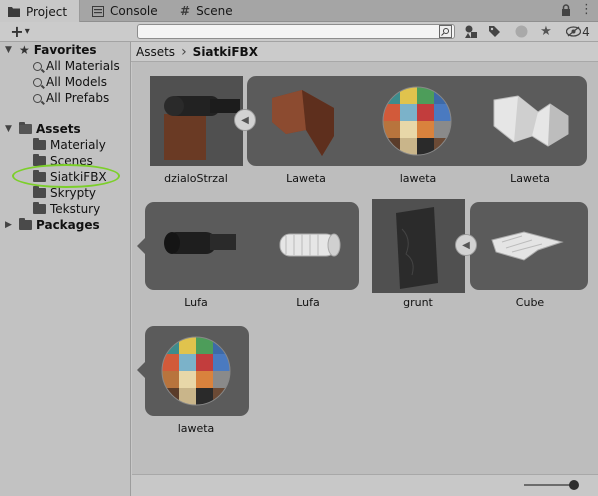 The width and height of the screenshot is (598, 496). I want to click on tab-label: Scene, so click(214, 11).